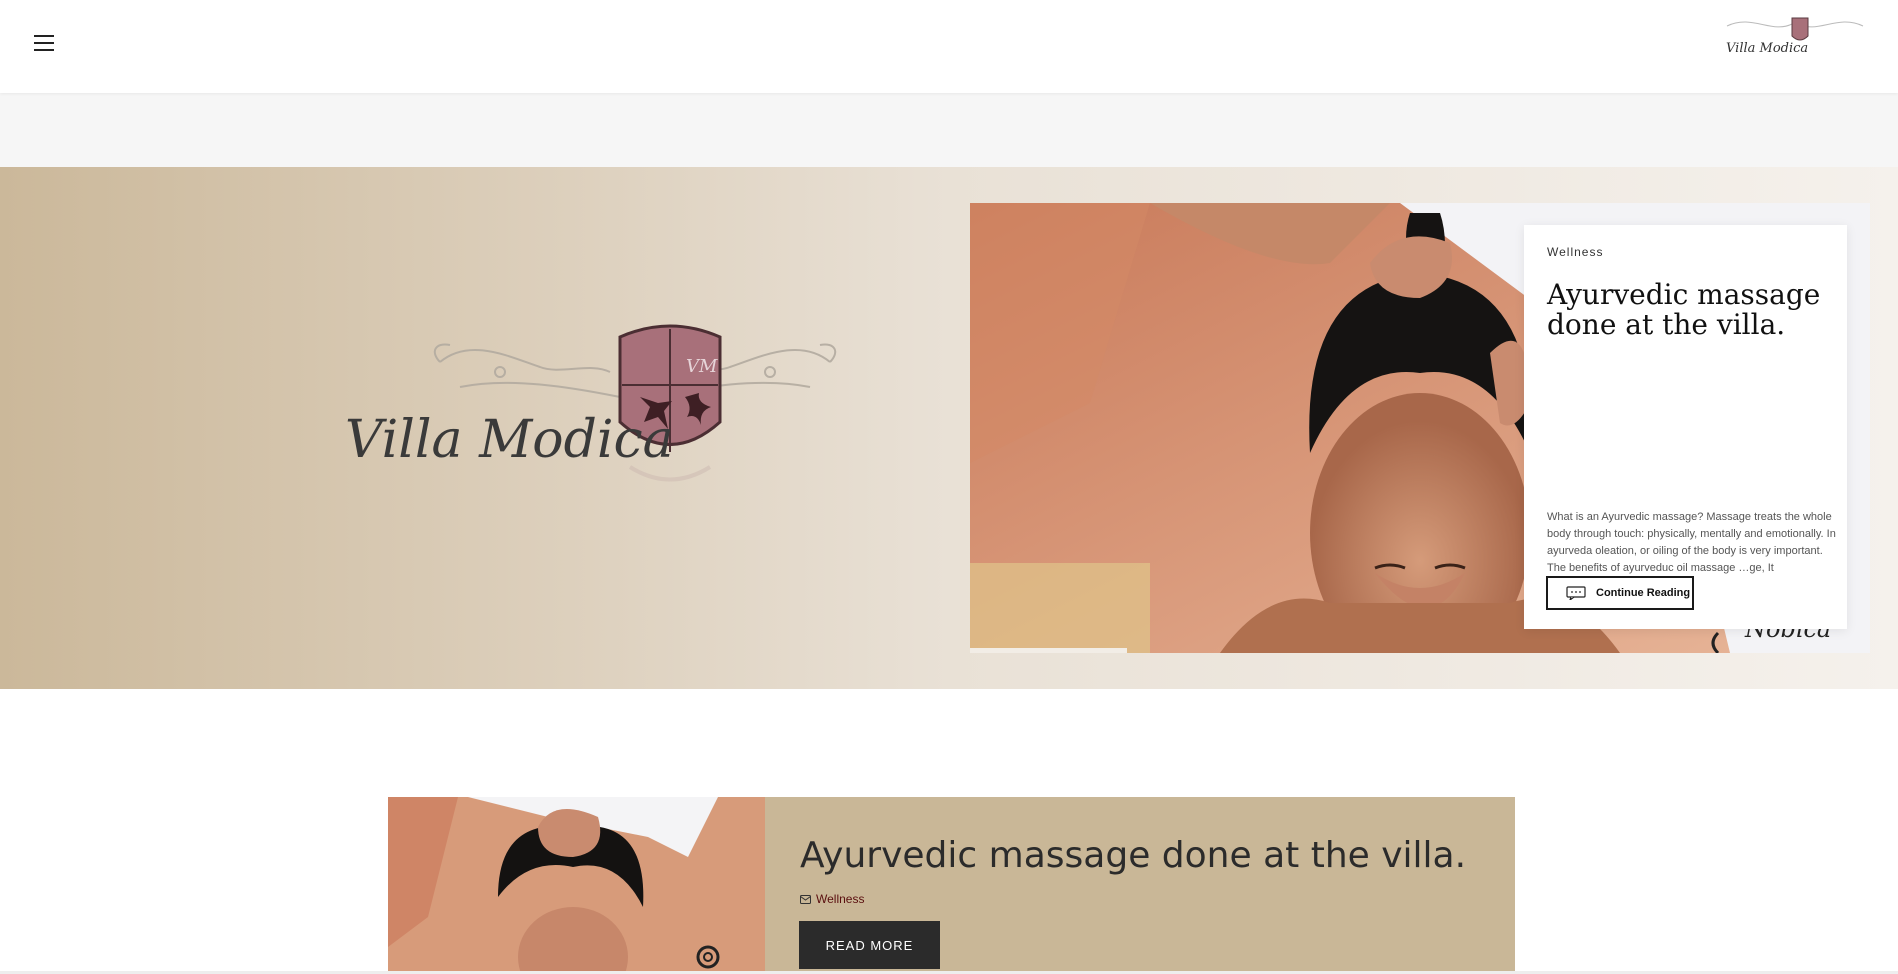 The width and height of the screenshot is (1898, 974). What do you see at coordinates (591, 403) in the screenshot?
I see `villa-modica-logo: VM Villa Modica` at bounding box center [591, 403].